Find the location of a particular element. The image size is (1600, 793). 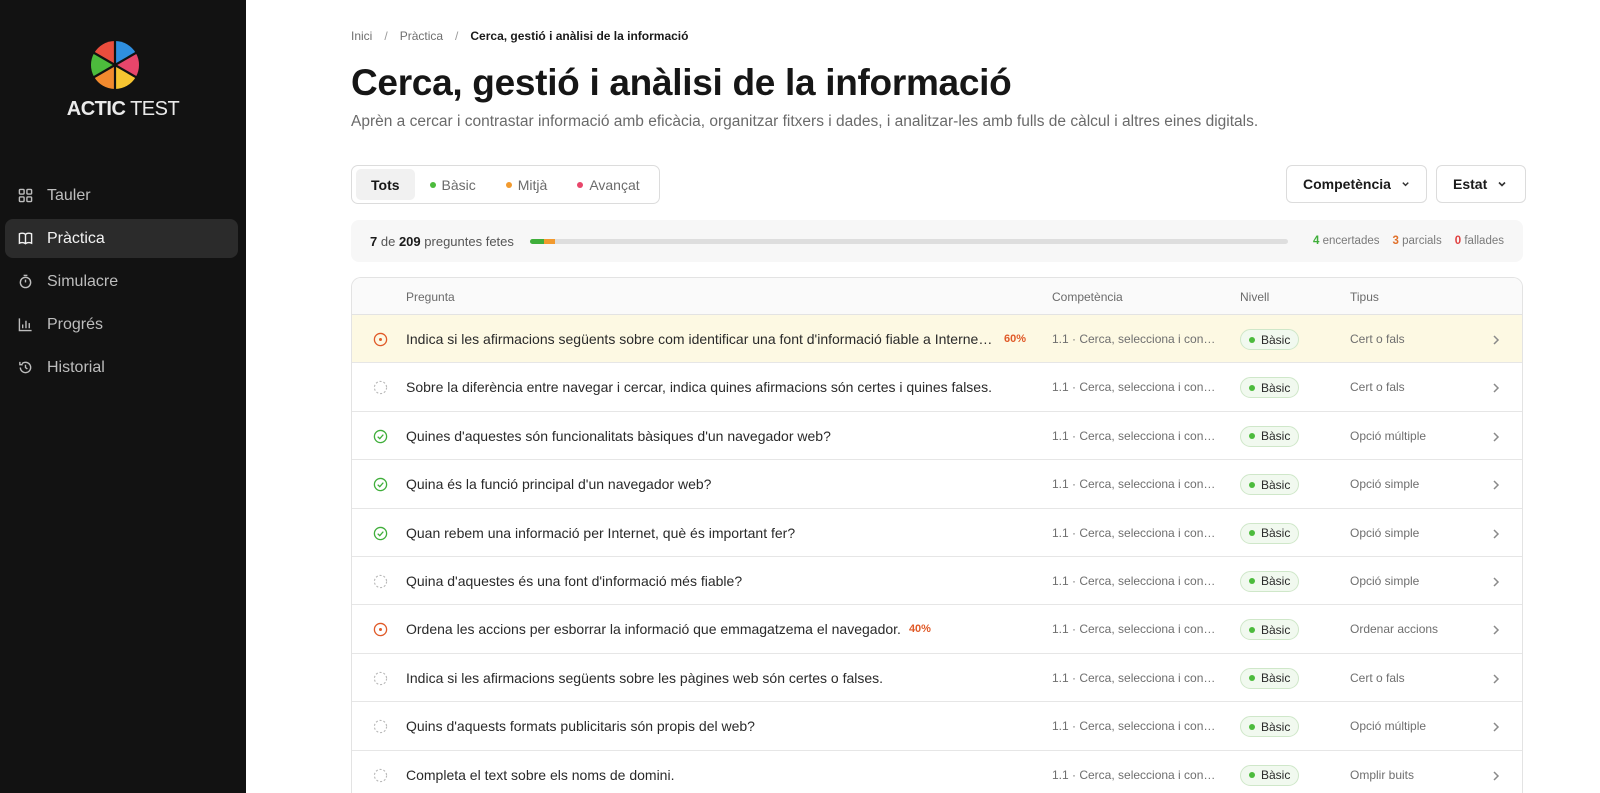

header-type: Tipus is located at coordinates (1364, 297).